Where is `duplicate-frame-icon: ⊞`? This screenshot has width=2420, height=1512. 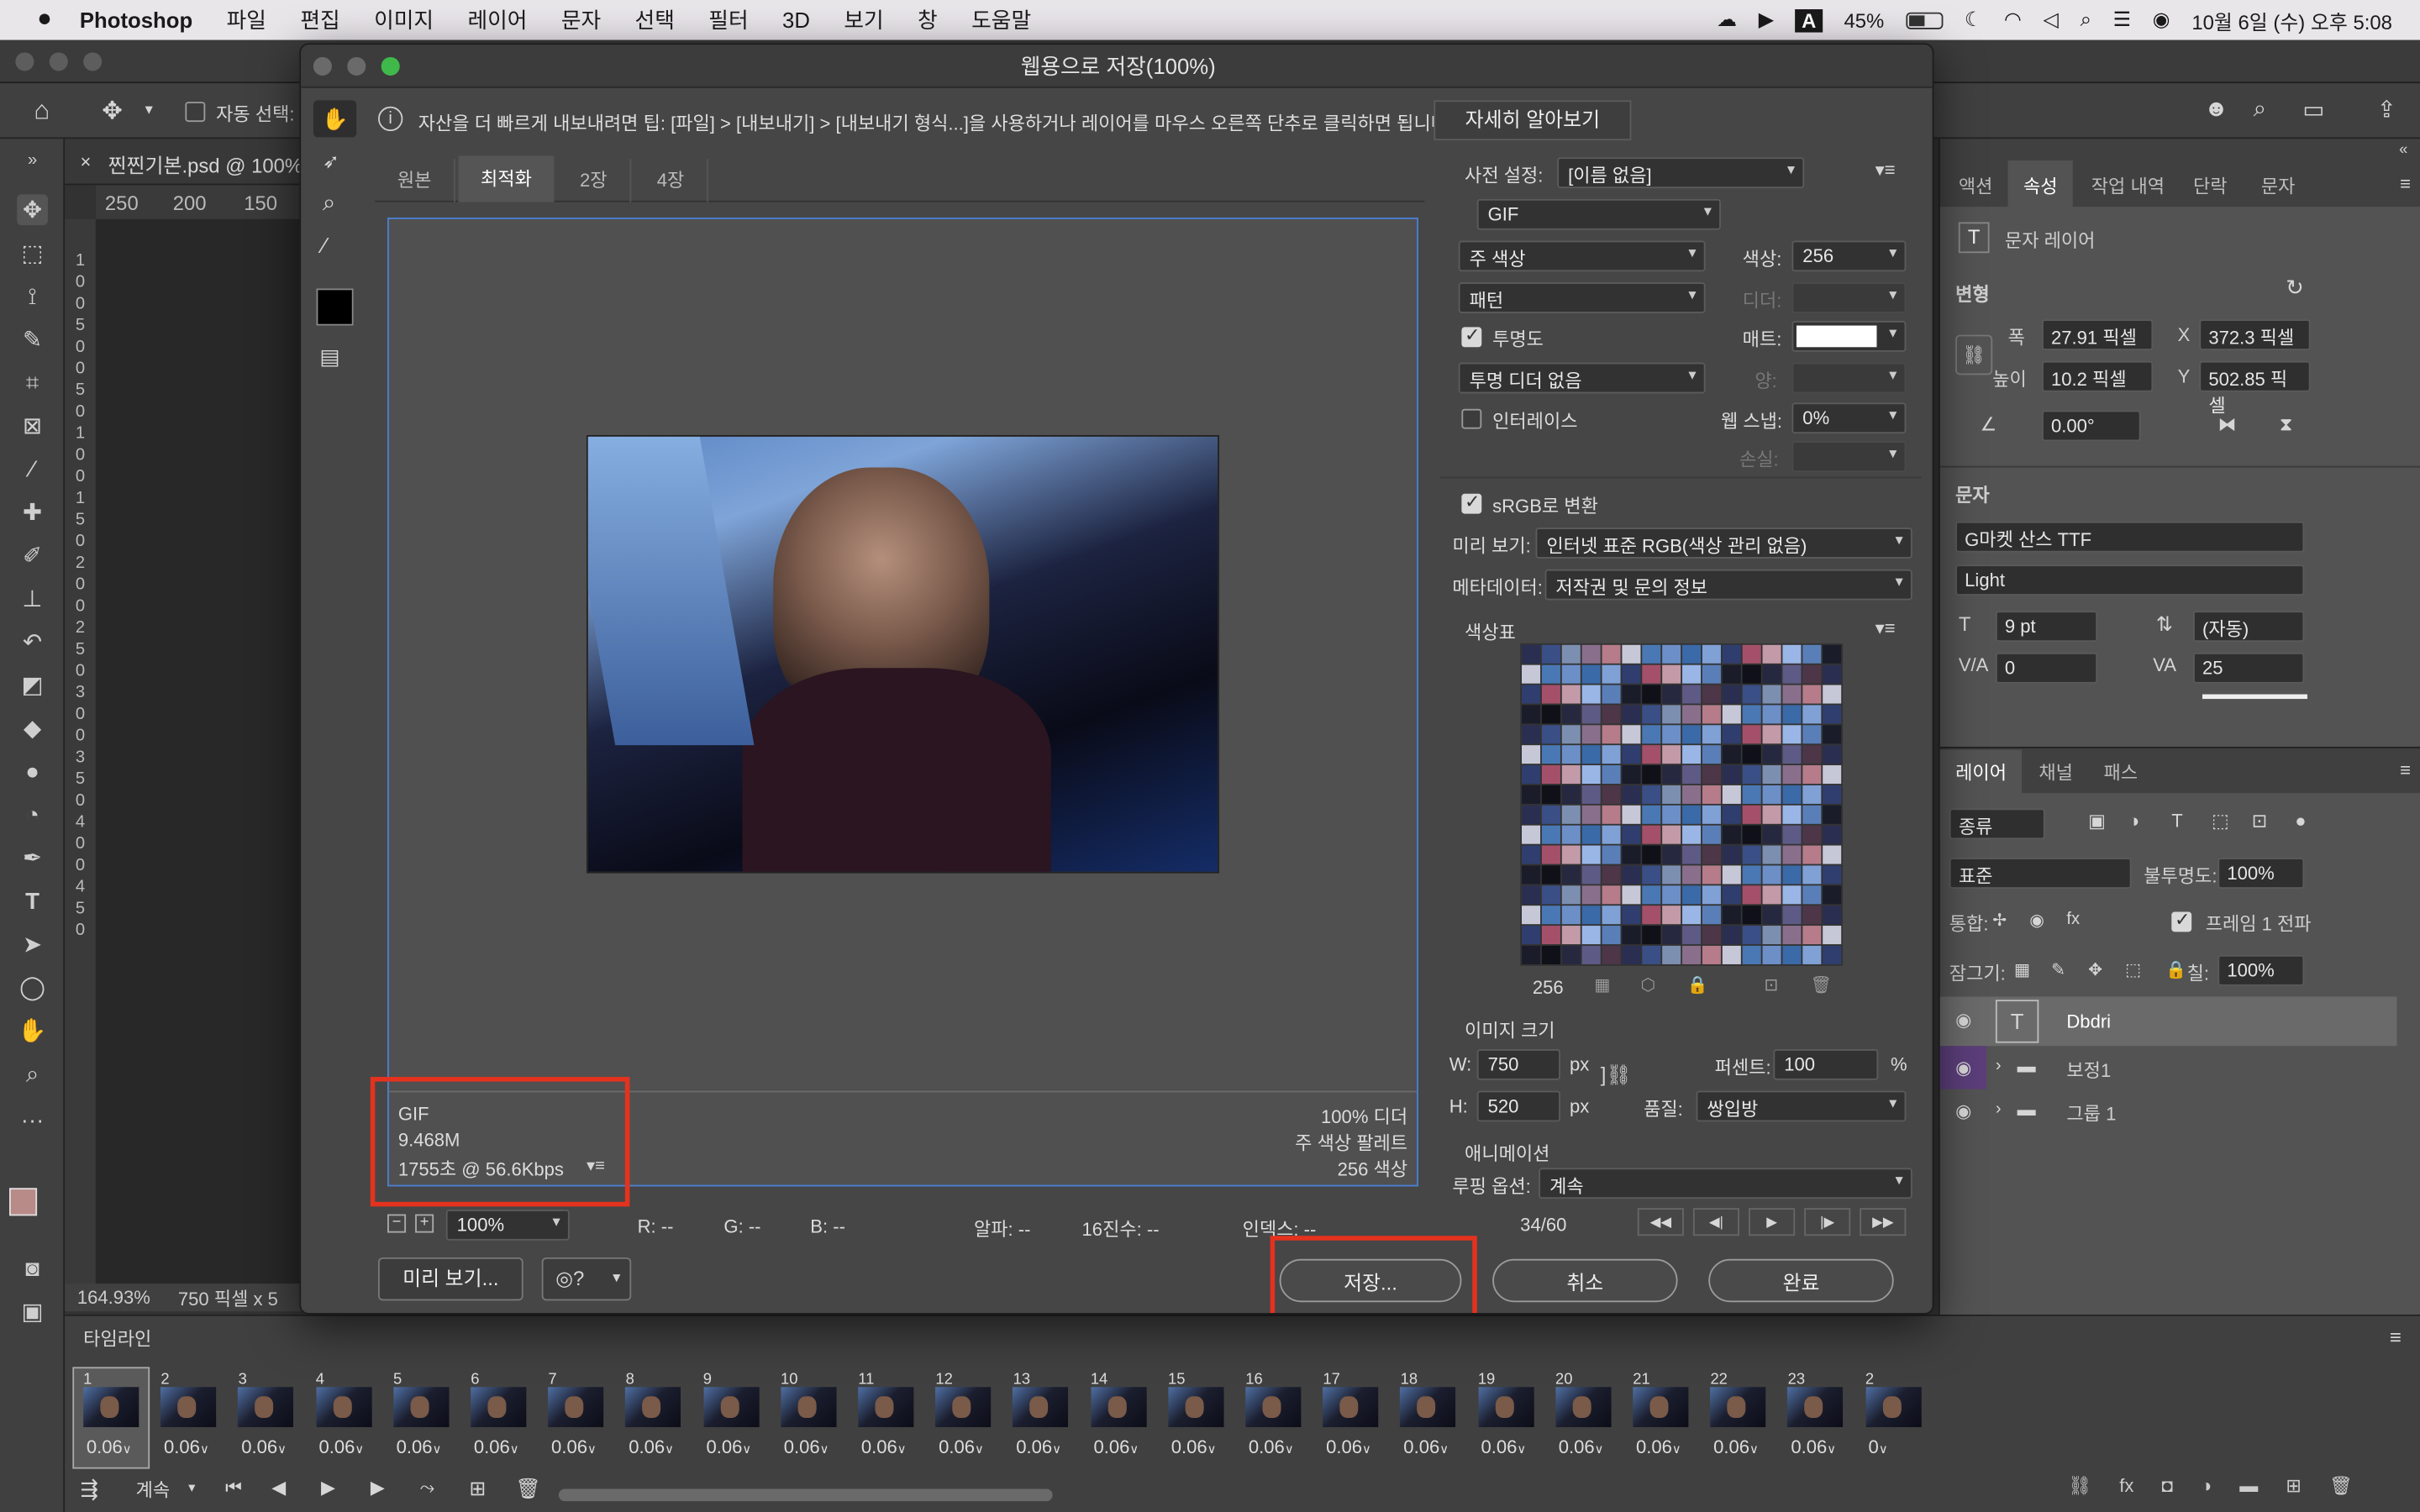 duplicate-frame-icon: ⊞ is located at coordinates (478, 1489).